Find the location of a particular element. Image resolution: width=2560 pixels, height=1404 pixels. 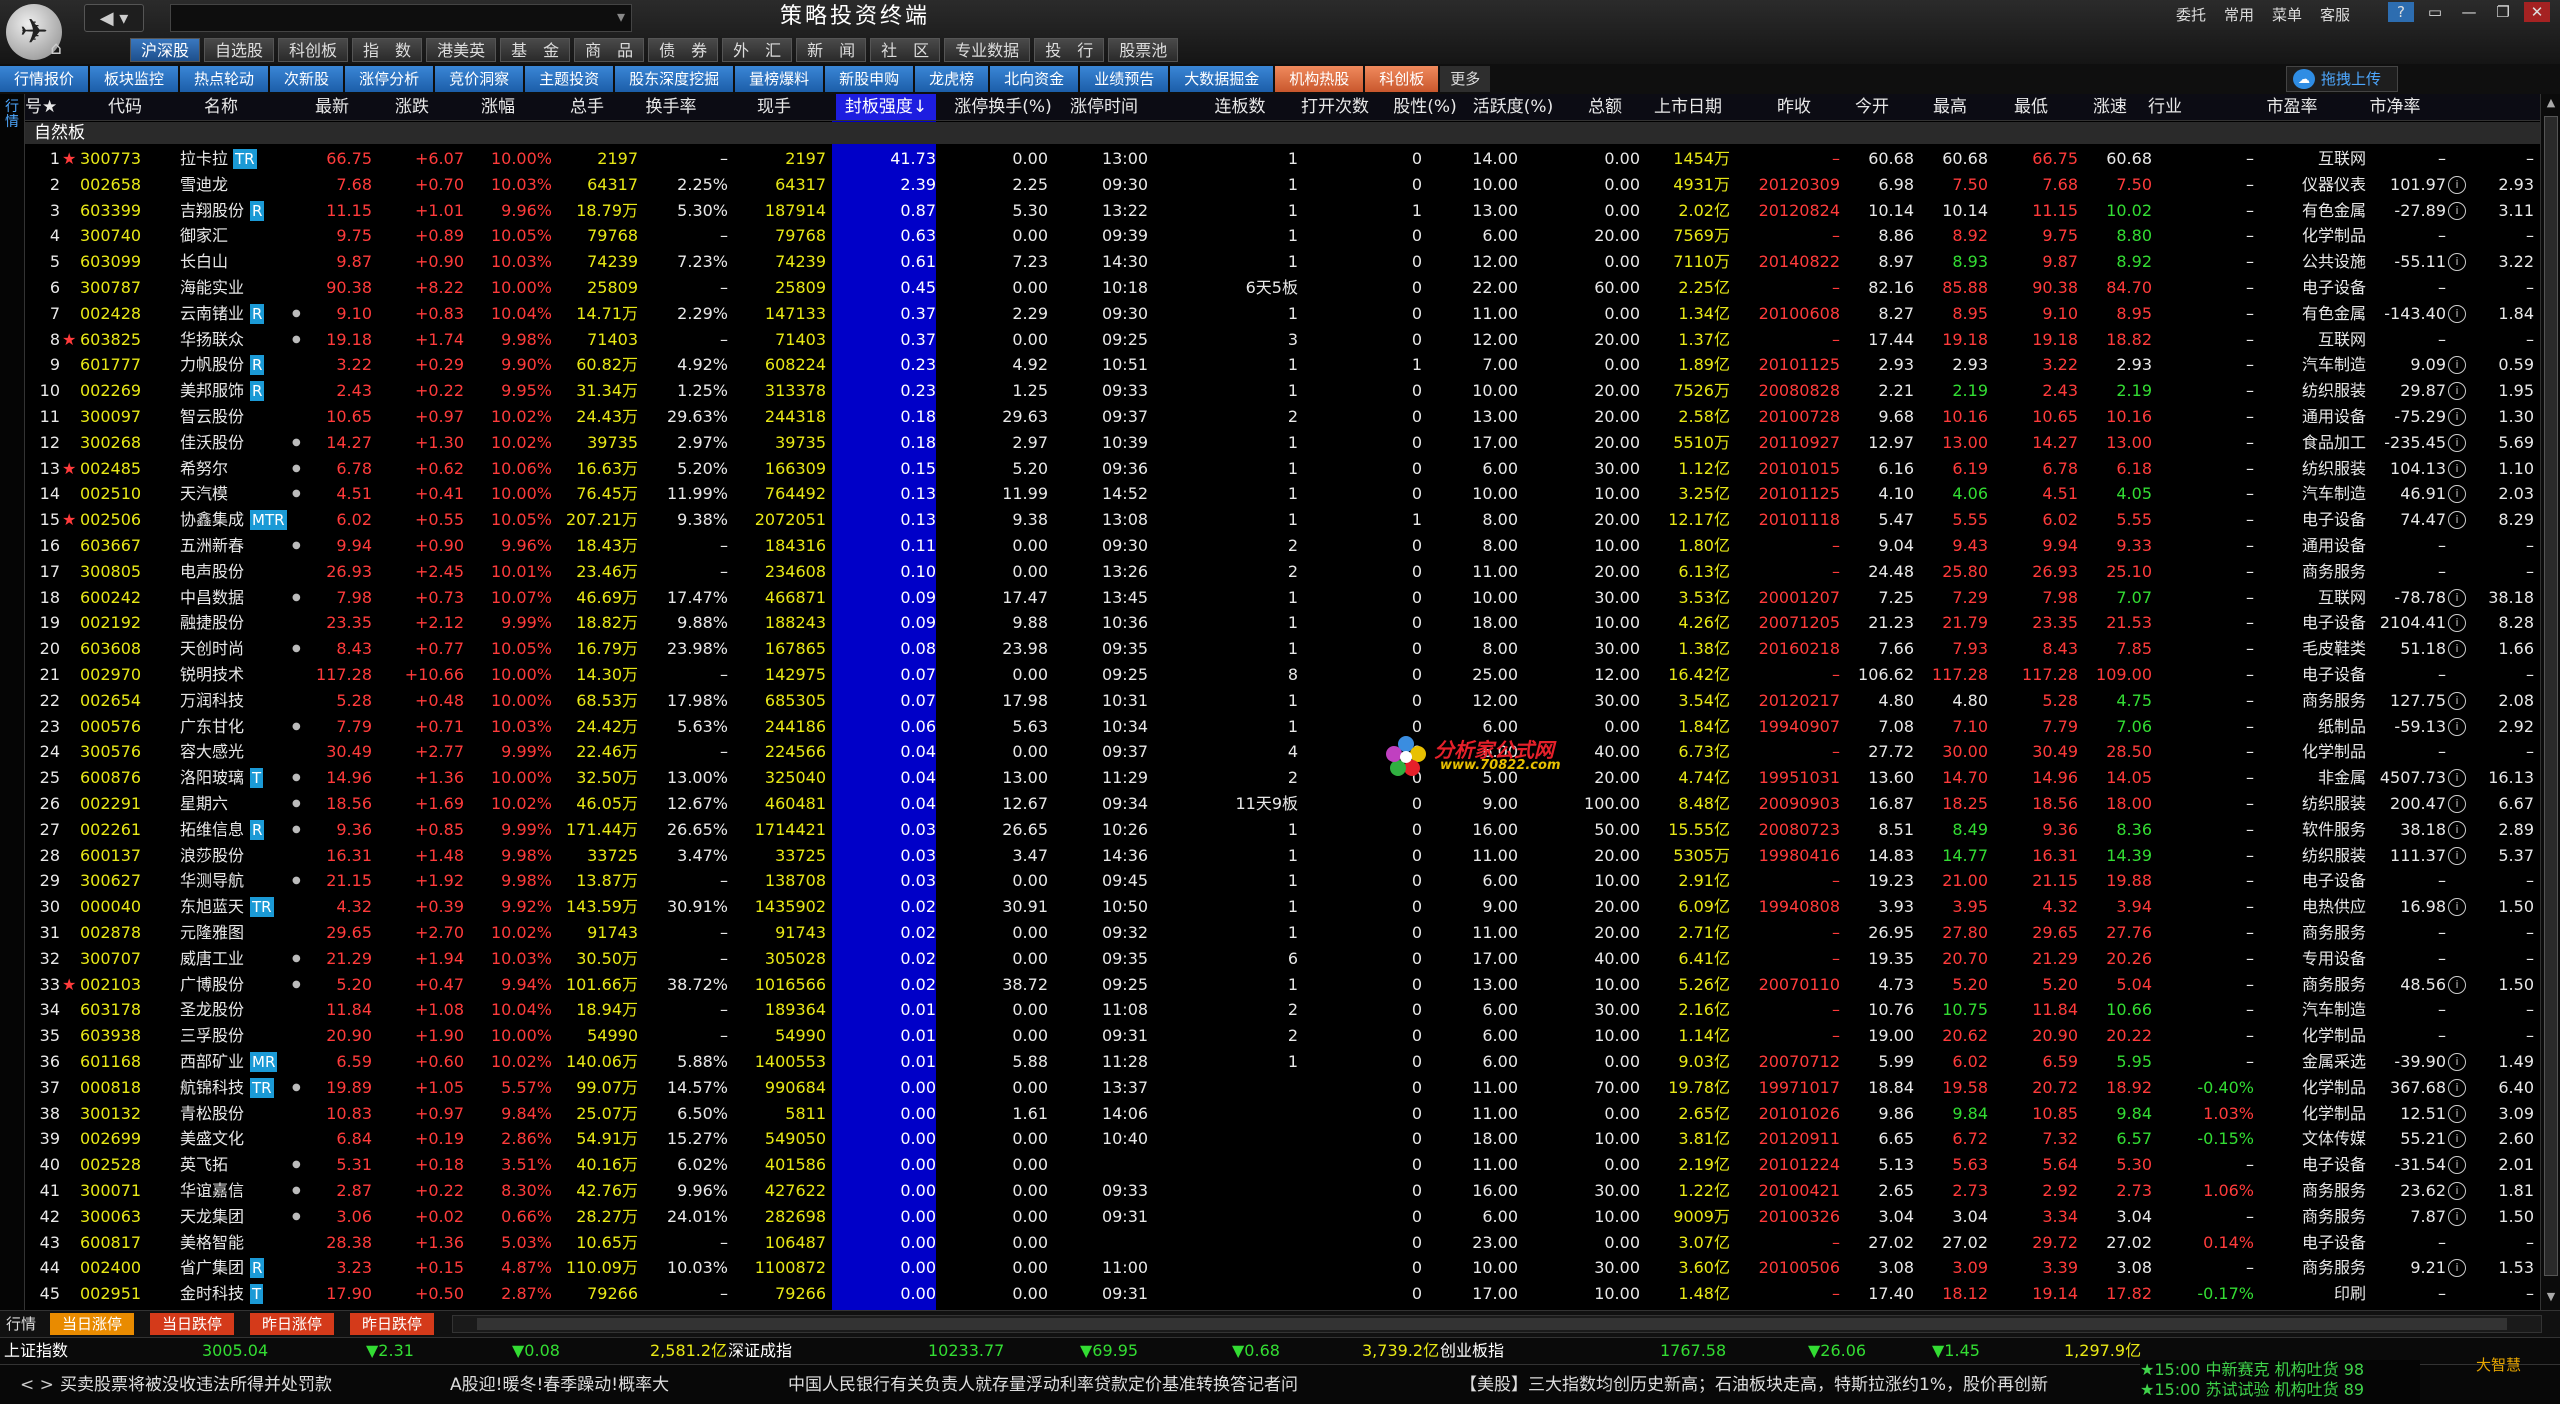

main-menu-item: 自选股 is located at coordinates (239, 50).